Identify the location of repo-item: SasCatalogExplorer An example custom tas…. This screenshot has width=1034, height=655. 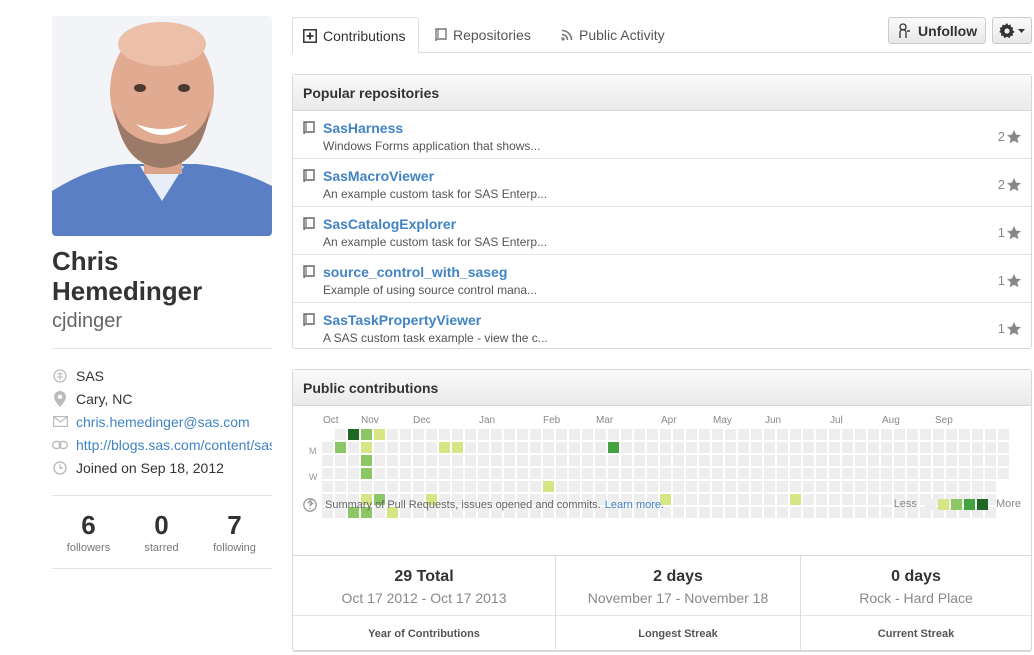
(662, 231).